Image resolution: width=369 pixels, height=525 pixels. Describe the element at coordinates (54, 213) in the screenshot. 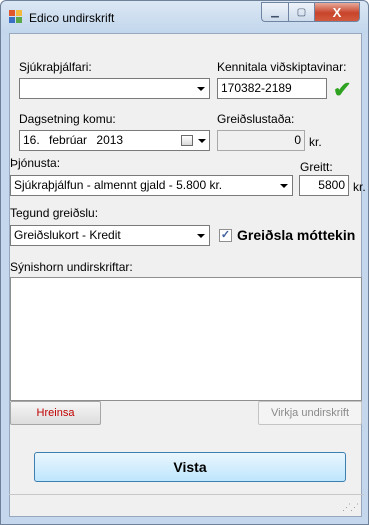

I see `payment-type-label: Tegund greiðslu:` at that location.